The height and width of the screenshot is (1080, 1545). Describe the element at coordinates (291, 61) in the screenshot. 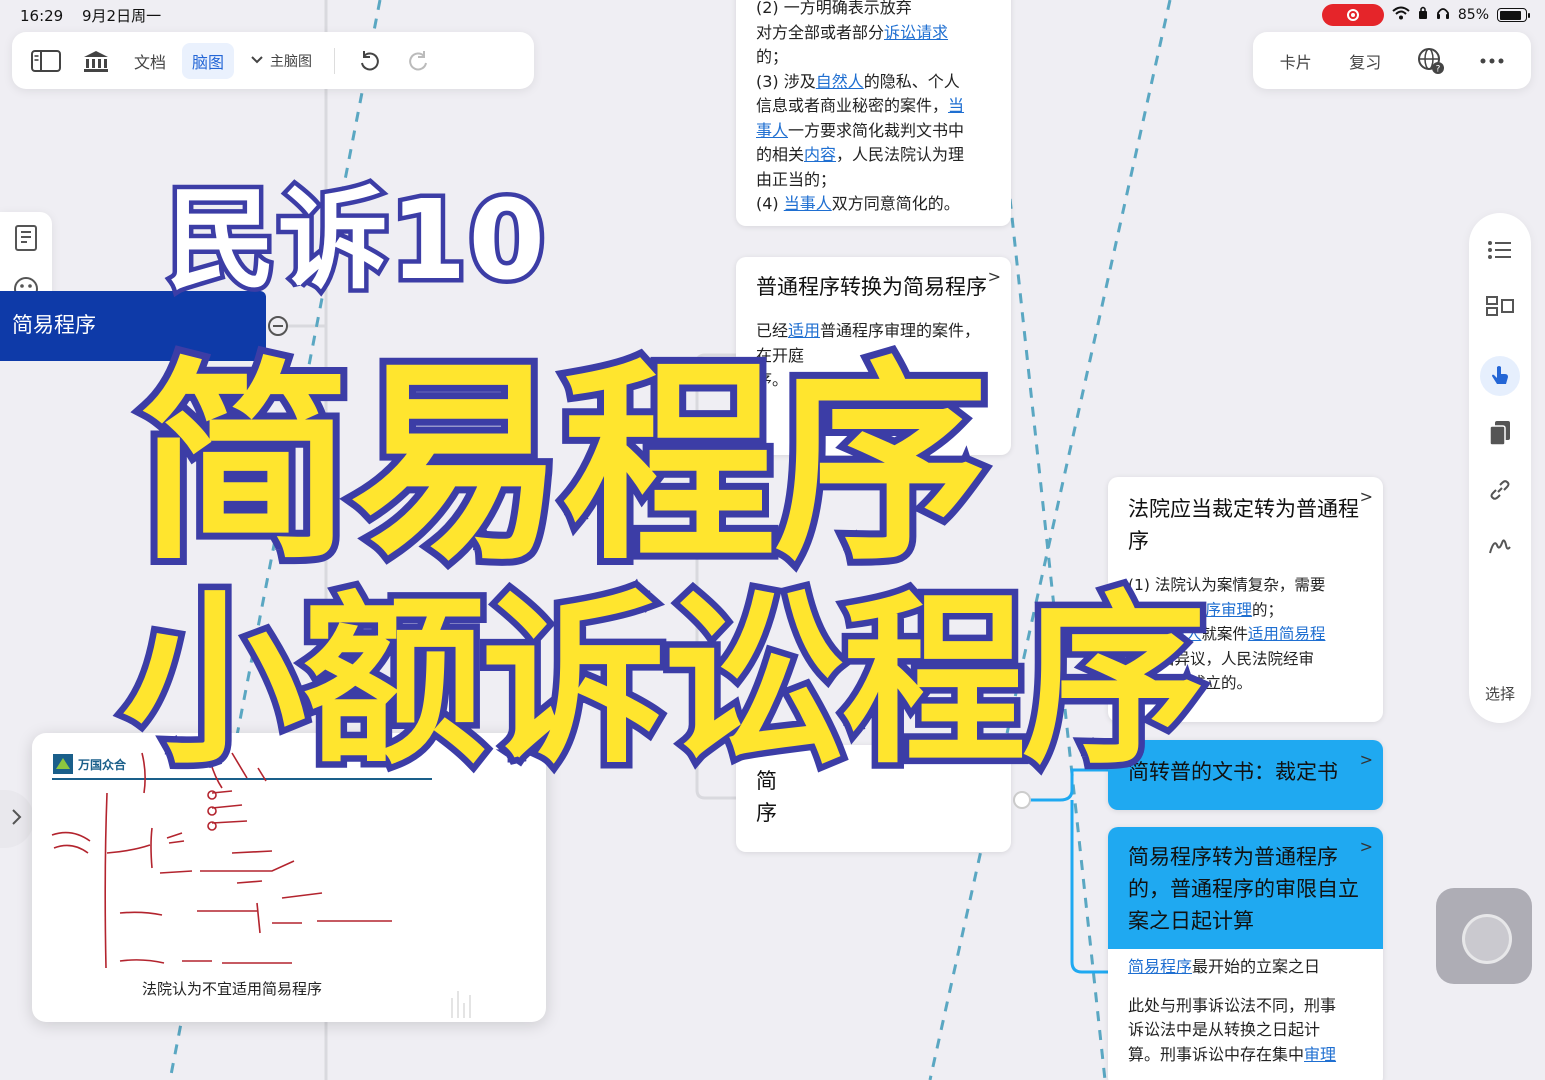

I see `main-map-label: 主脑图` at that location.